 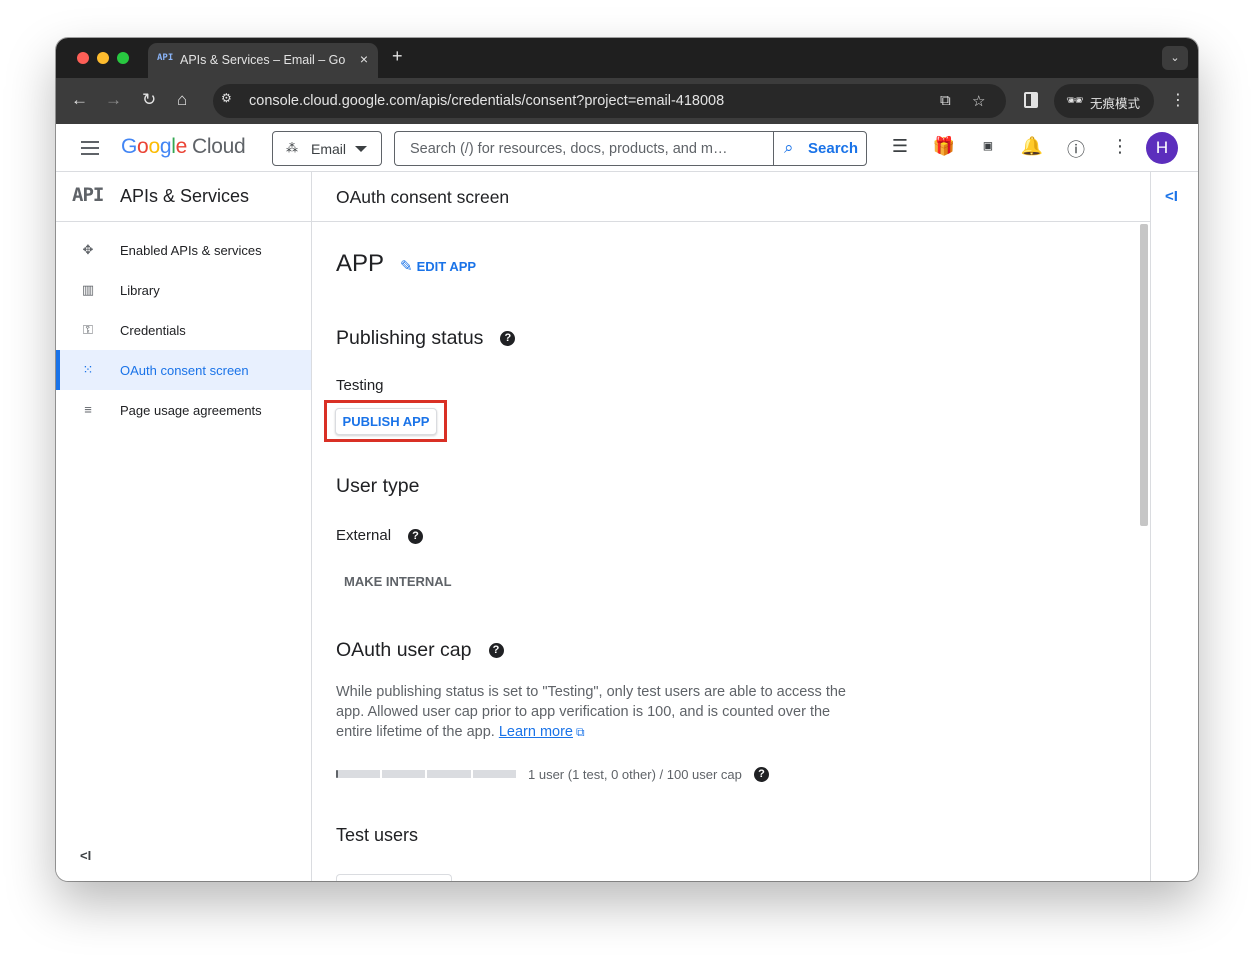 What do you see at coordinates (103, 58) in the screenshot?
I see `minimize-window-button` at bounding box center [103, 58].